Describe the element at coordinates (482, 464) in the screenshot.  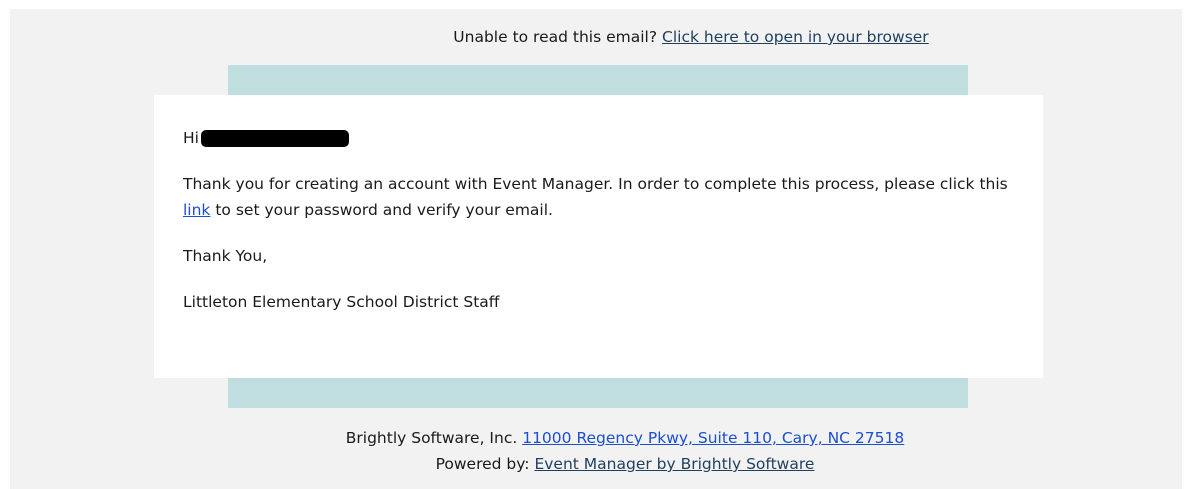
I see `powered-by-label: Powered by:` at that location.